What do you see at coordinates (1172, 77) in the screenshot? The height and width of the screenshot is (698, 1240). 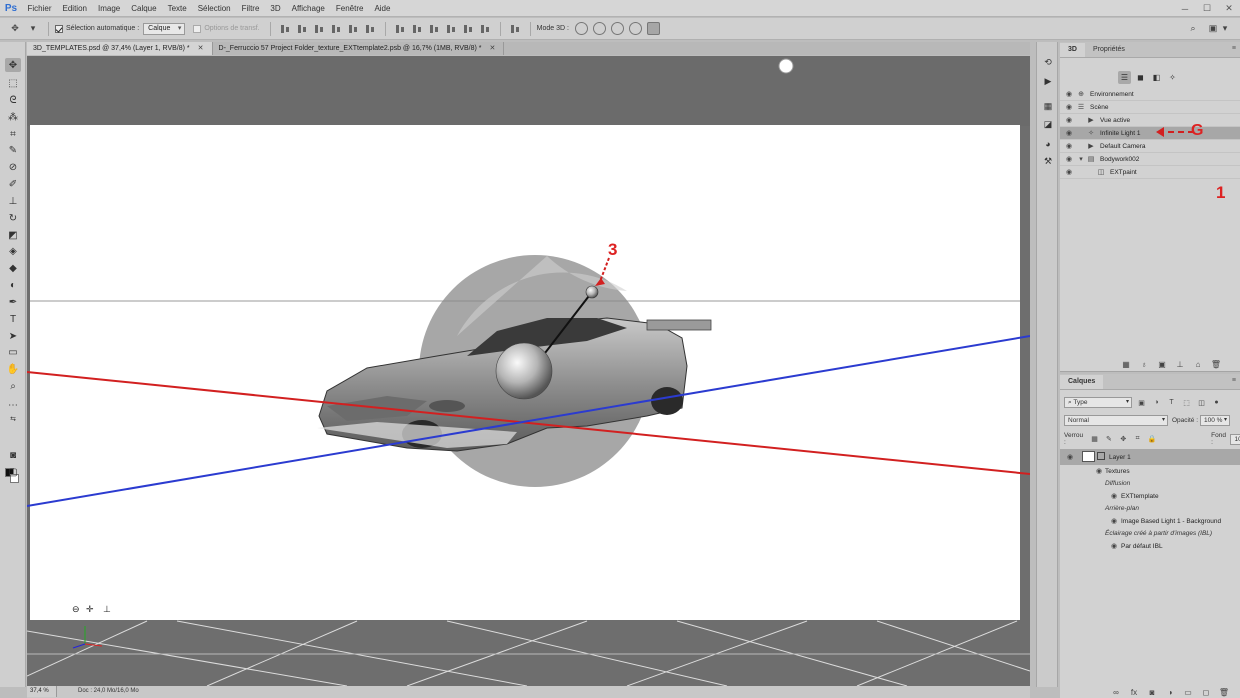 I see `light-filter-icon: ✧` at bounding box center [1172, 77].